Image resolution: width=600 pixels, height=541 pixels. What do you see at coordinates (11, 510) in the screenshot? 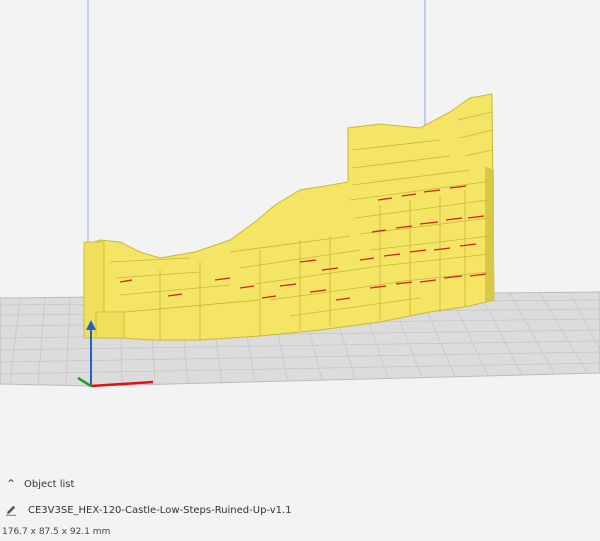
I see `pencil-icon` at bounding box center [11, 510].